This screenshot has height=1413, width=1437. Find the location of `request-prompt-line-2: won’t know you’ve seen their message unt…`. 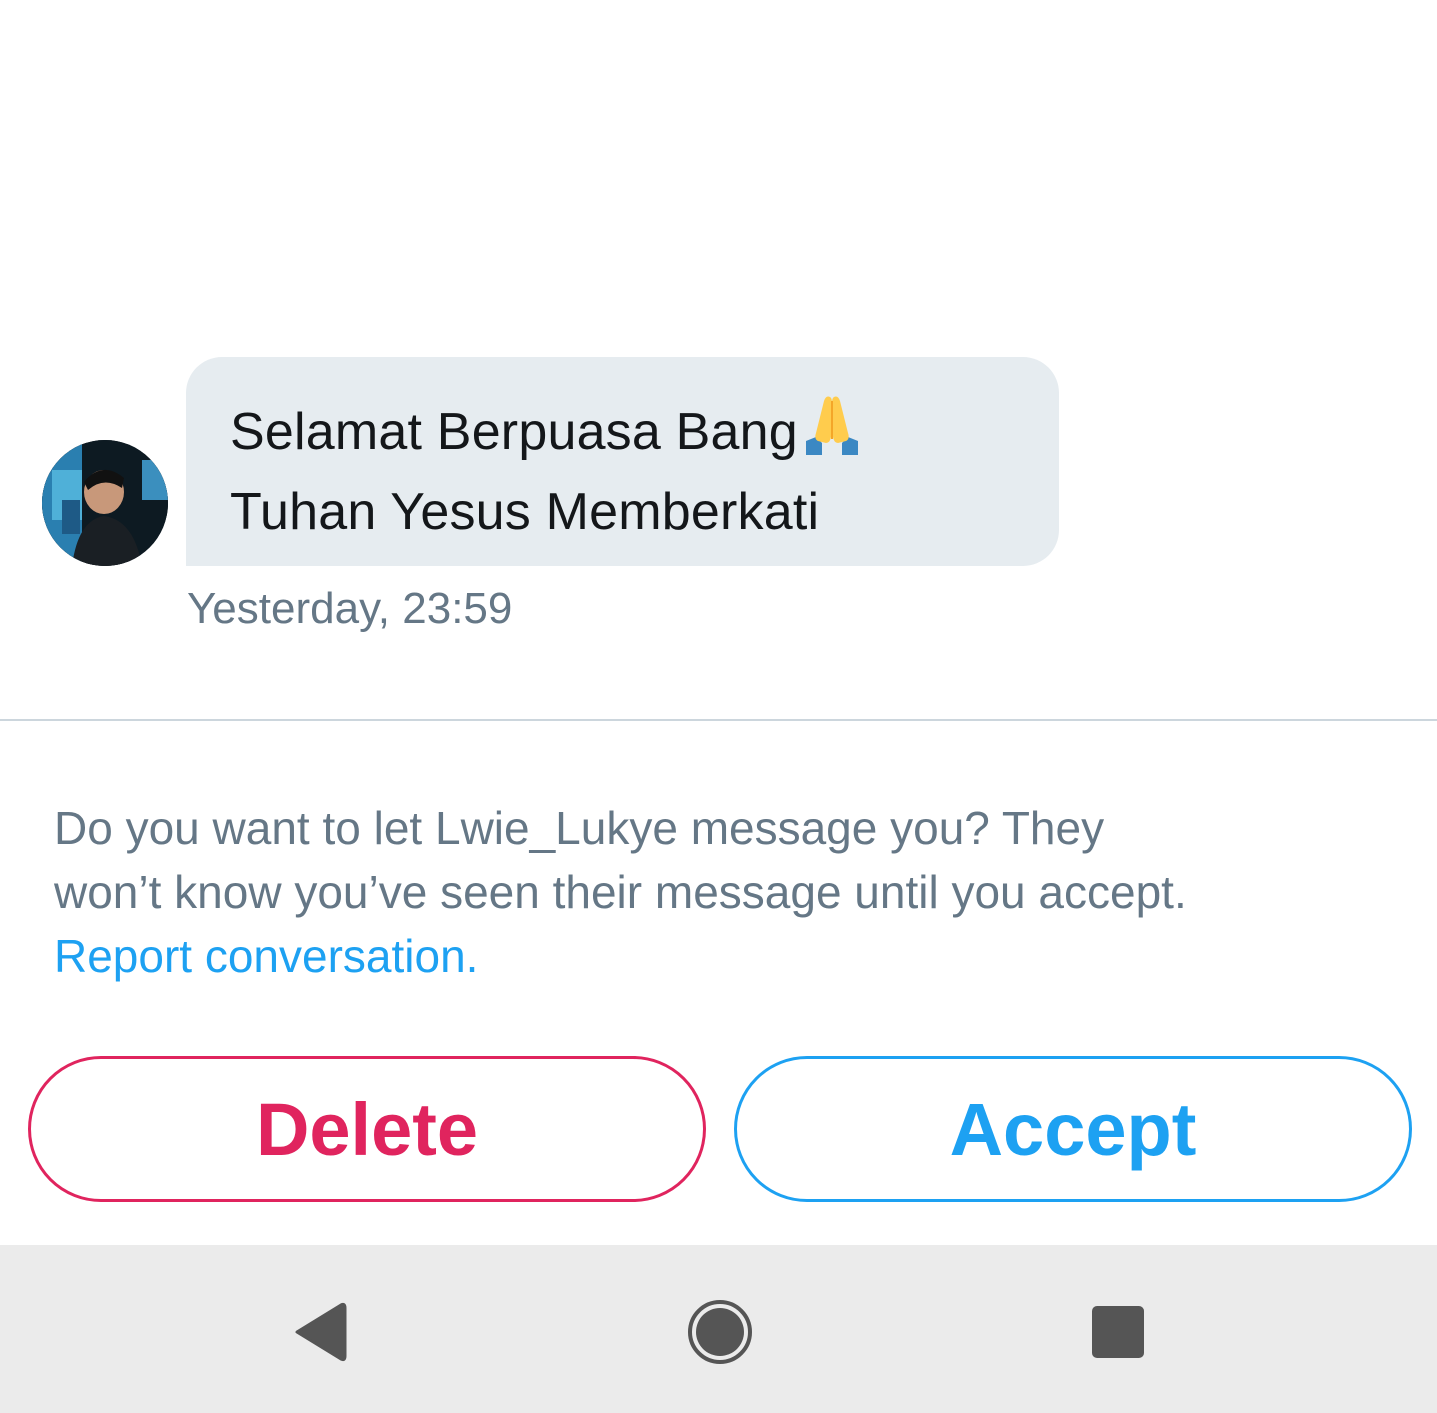

request-prompt-line-2: won’t know you’ve seen their message unt… is located at coordinates (620, 892).